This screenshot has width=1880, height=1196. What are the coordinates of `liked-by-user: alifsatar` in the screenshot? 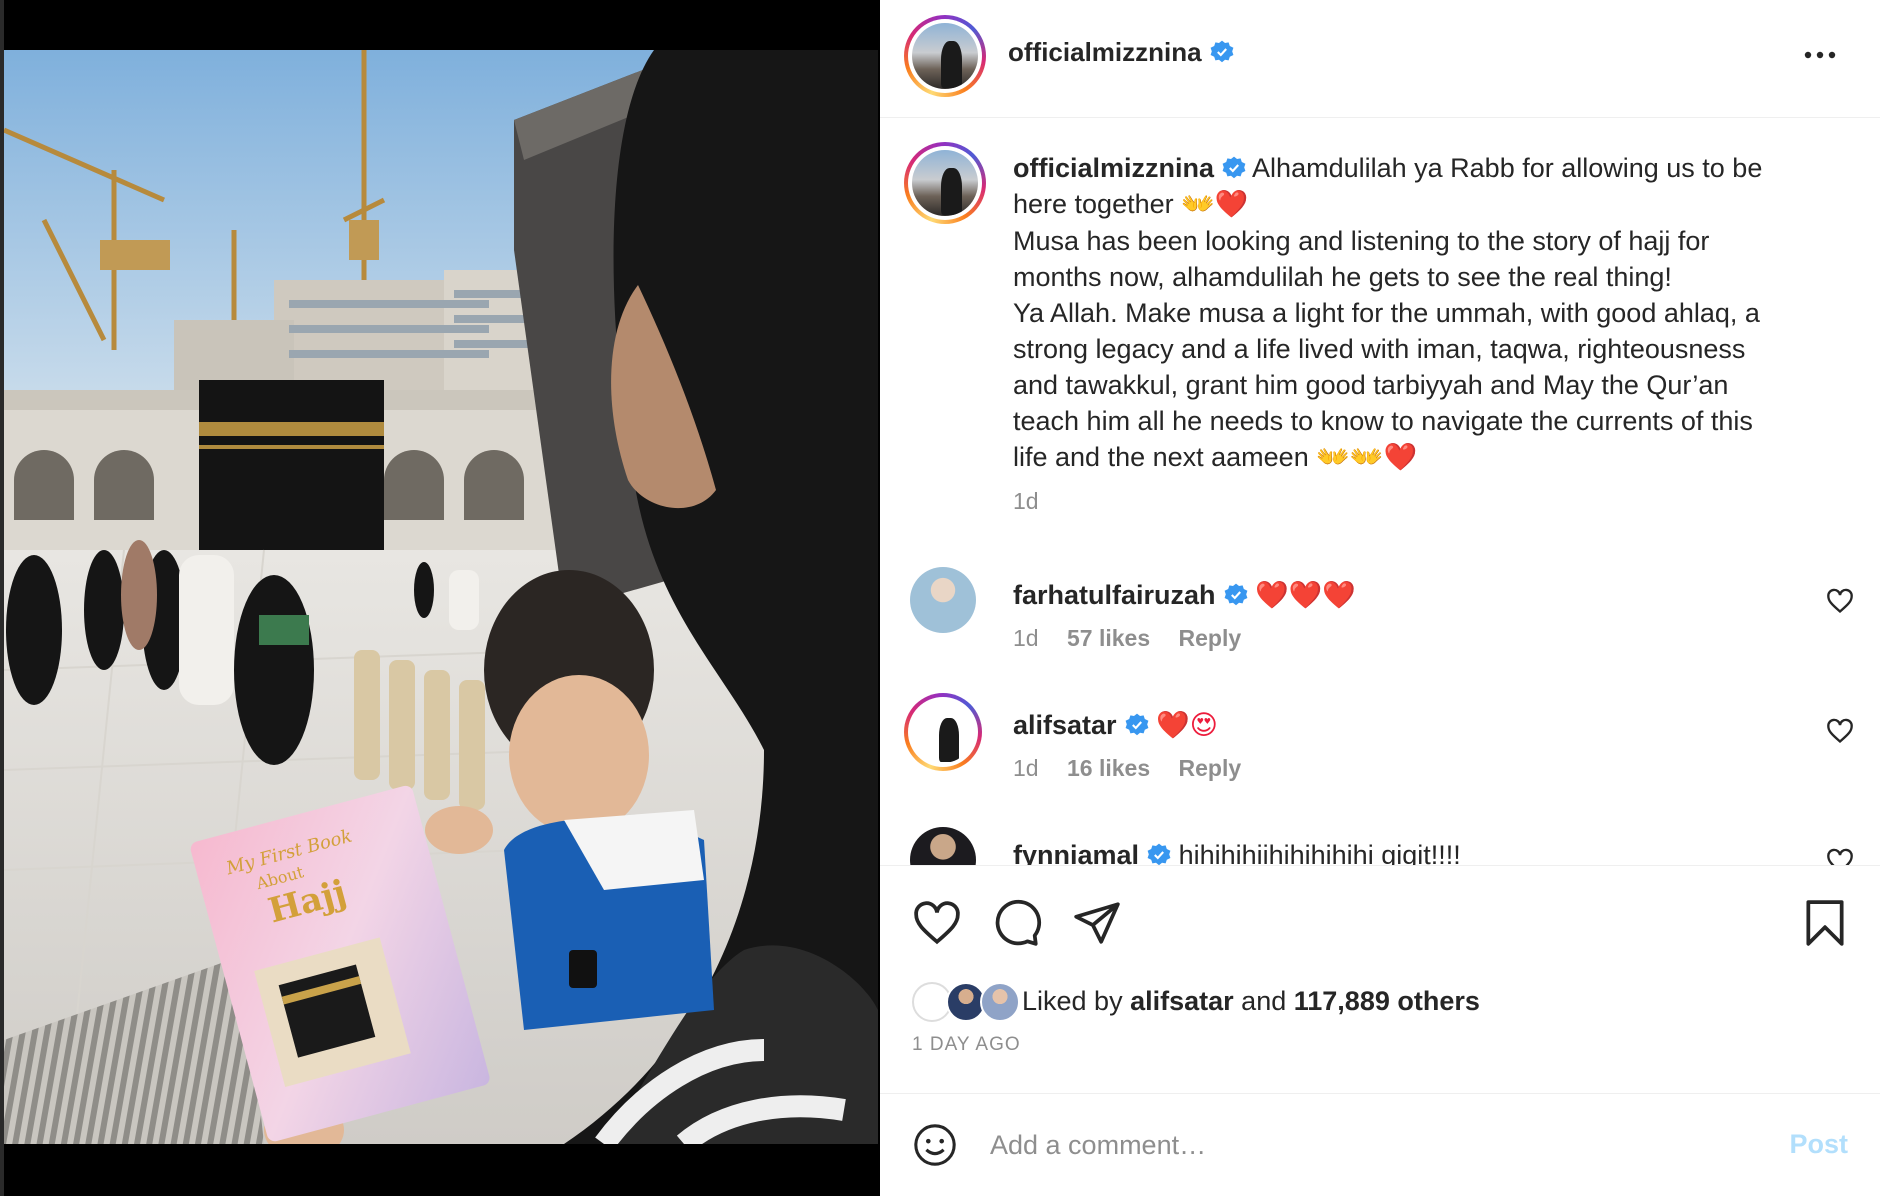 It's located at (1182, 1001).